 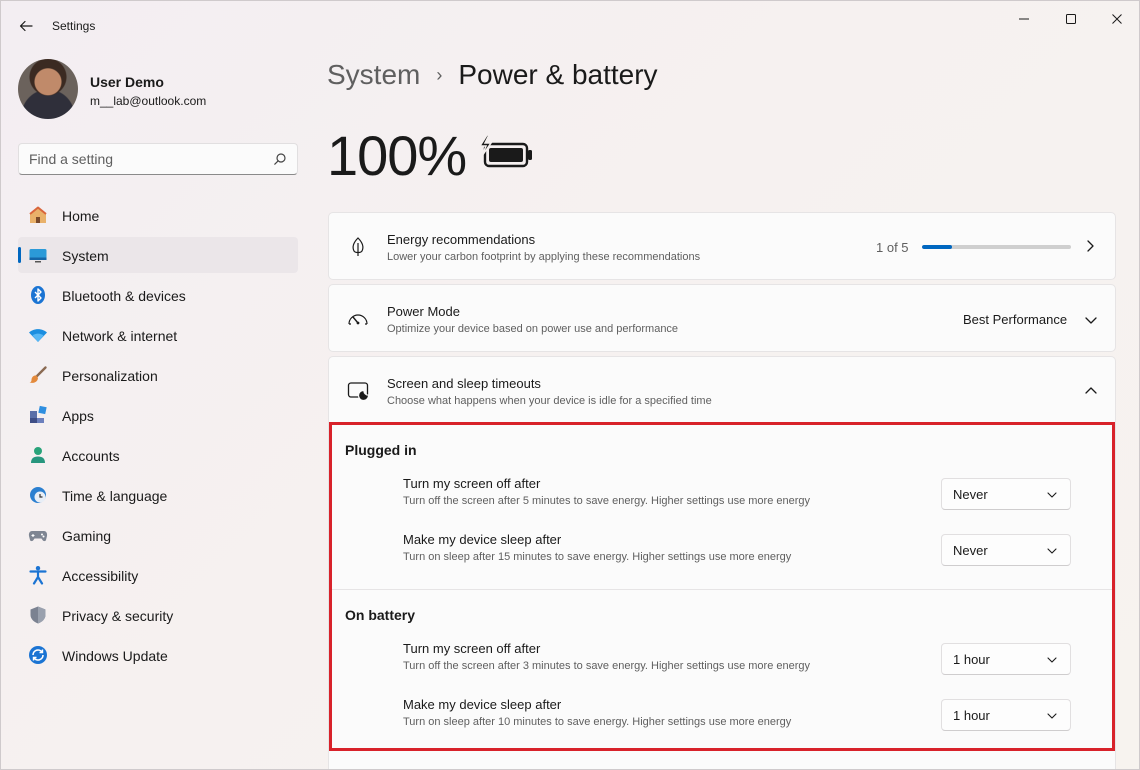 What do you see at coordinates (358, 247) in the screenshot?
I see `leaf-icon` at bounding box center [358, 247].